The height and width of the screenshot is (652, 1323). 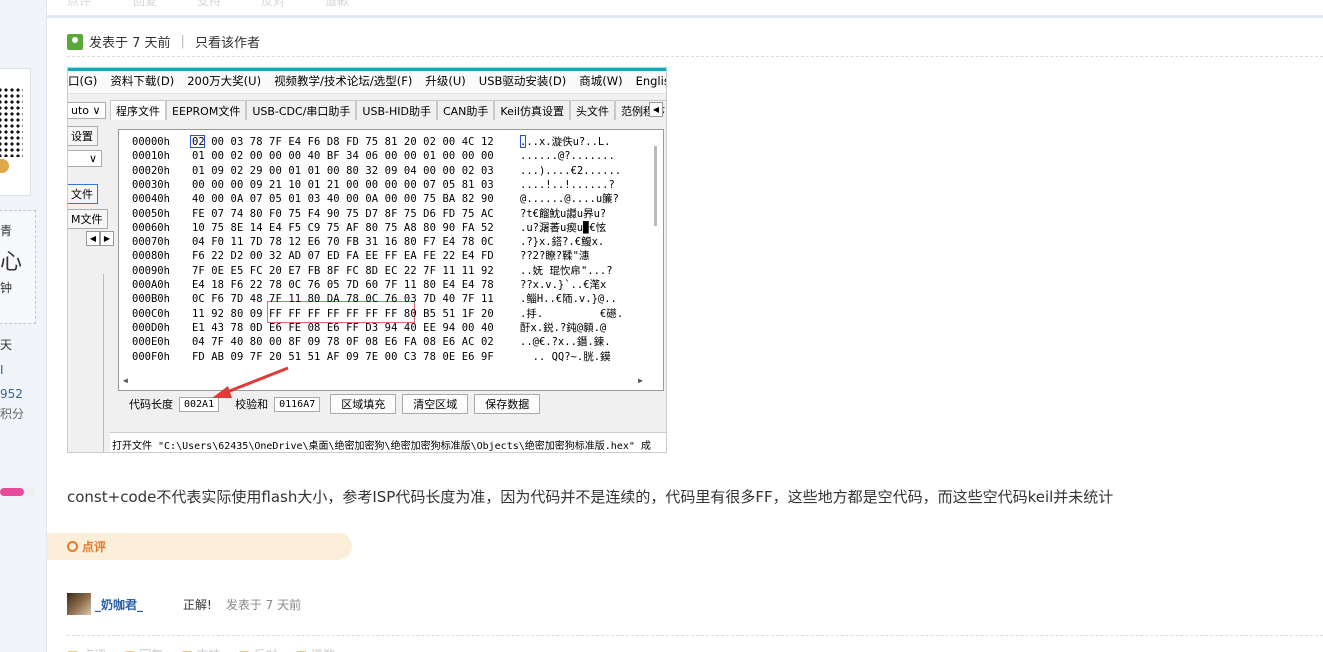 I want to click on sidebar-progress-bar, so click(x=18, y=492).